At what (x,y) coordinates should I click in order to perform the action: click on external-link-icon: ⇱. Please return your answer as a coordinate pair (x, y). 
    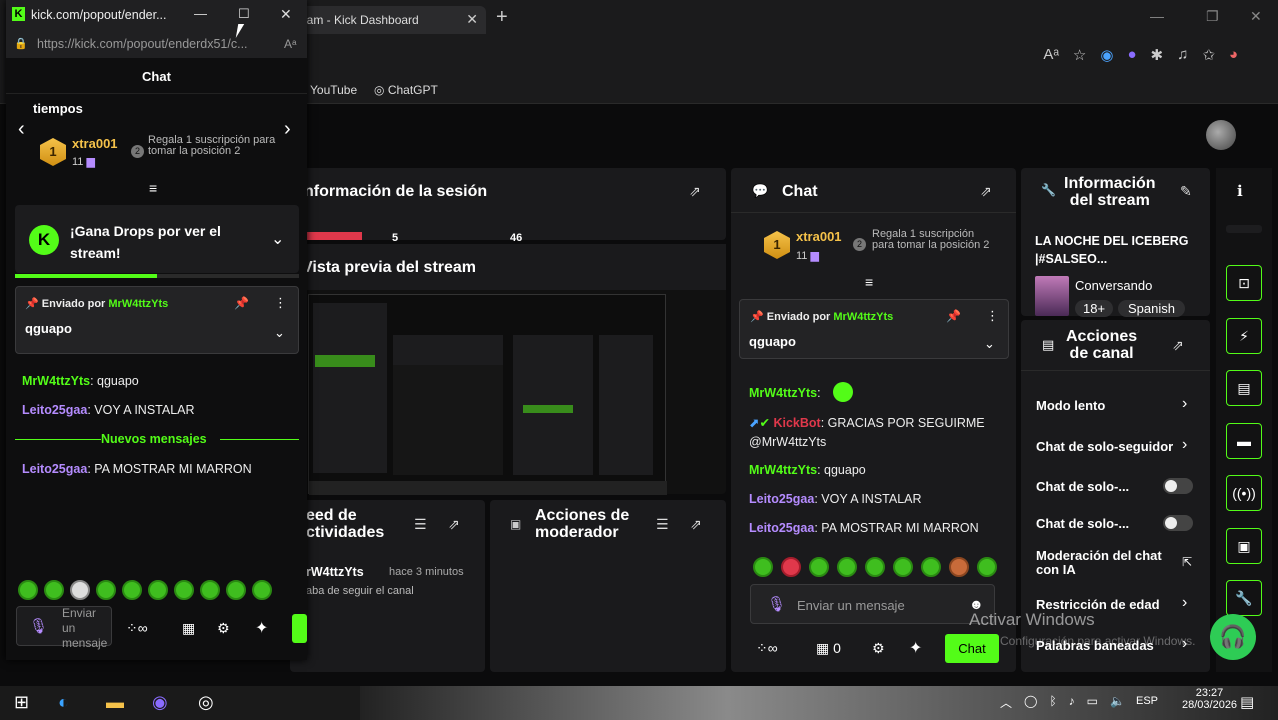
    Looking at the image, I should click on (1187, 562).